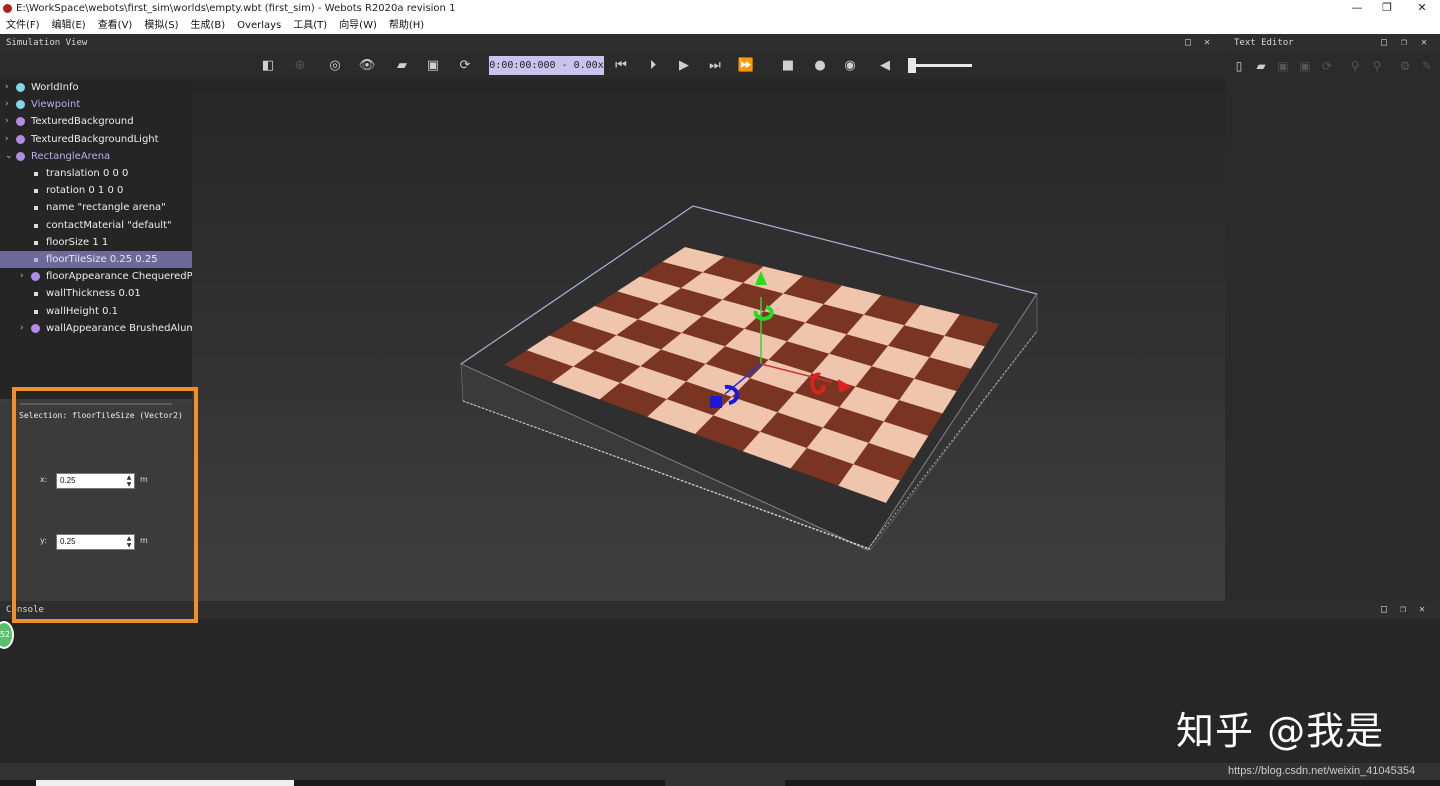 The height and width of the screenshot is (786, 1440). I want to click on menu-simulation: 模拟(S), so click(161, 26).